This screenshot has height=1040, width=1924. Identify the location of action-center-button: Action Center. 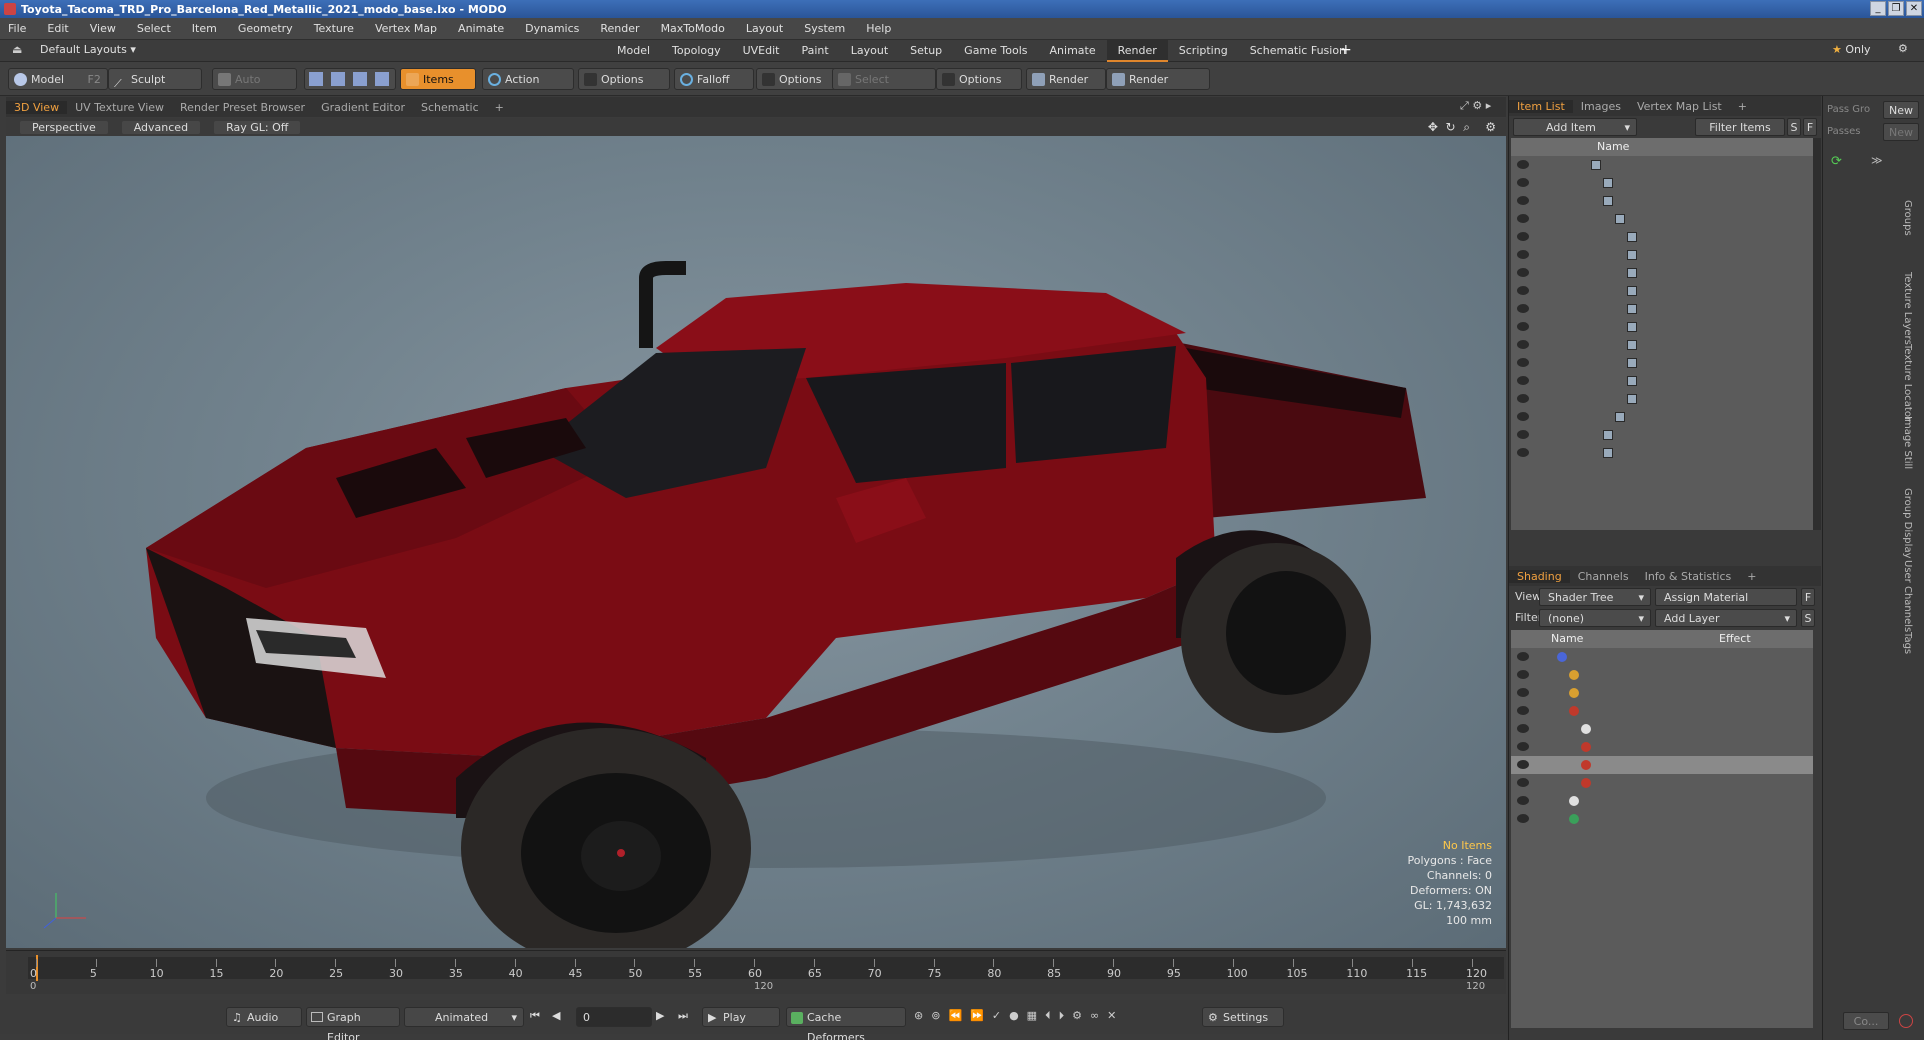
(528, 88).